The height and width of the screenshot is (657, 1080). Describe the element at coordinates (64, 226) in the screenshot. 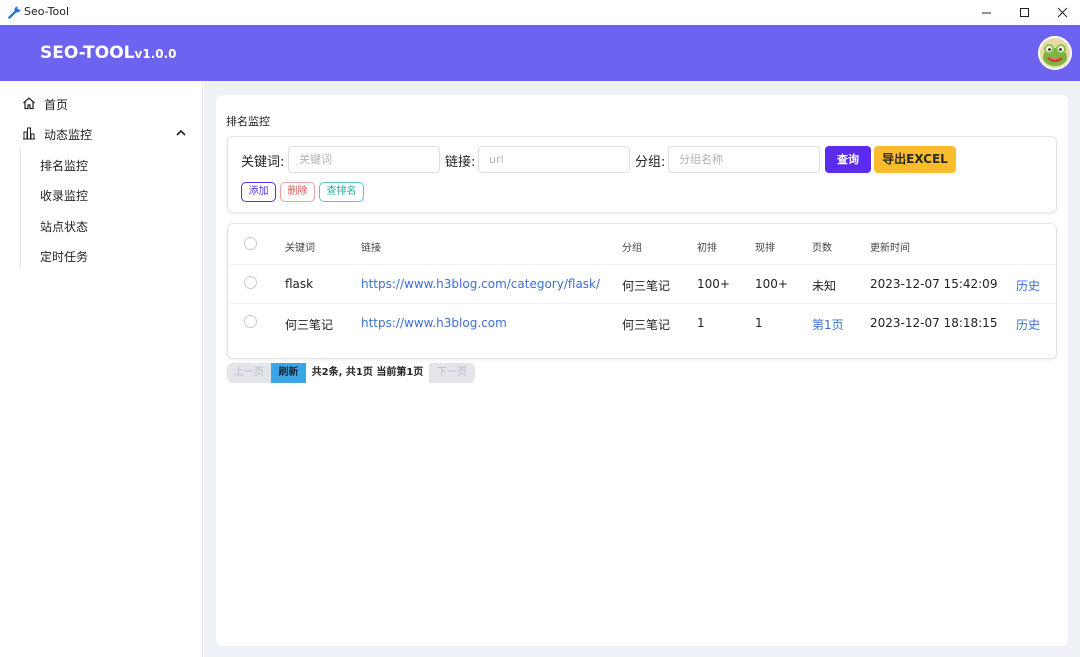

I see `sidebar-subitem-site-status: 站点状态` at that location.